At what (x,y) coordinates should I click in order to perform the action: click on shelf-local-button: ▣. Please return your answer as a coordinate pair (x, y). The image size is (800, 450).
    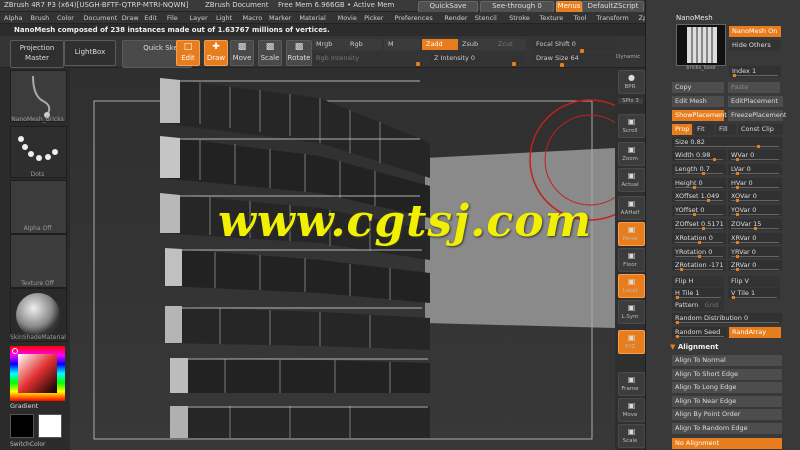
    Looking at the image, I should click on (631, 286).